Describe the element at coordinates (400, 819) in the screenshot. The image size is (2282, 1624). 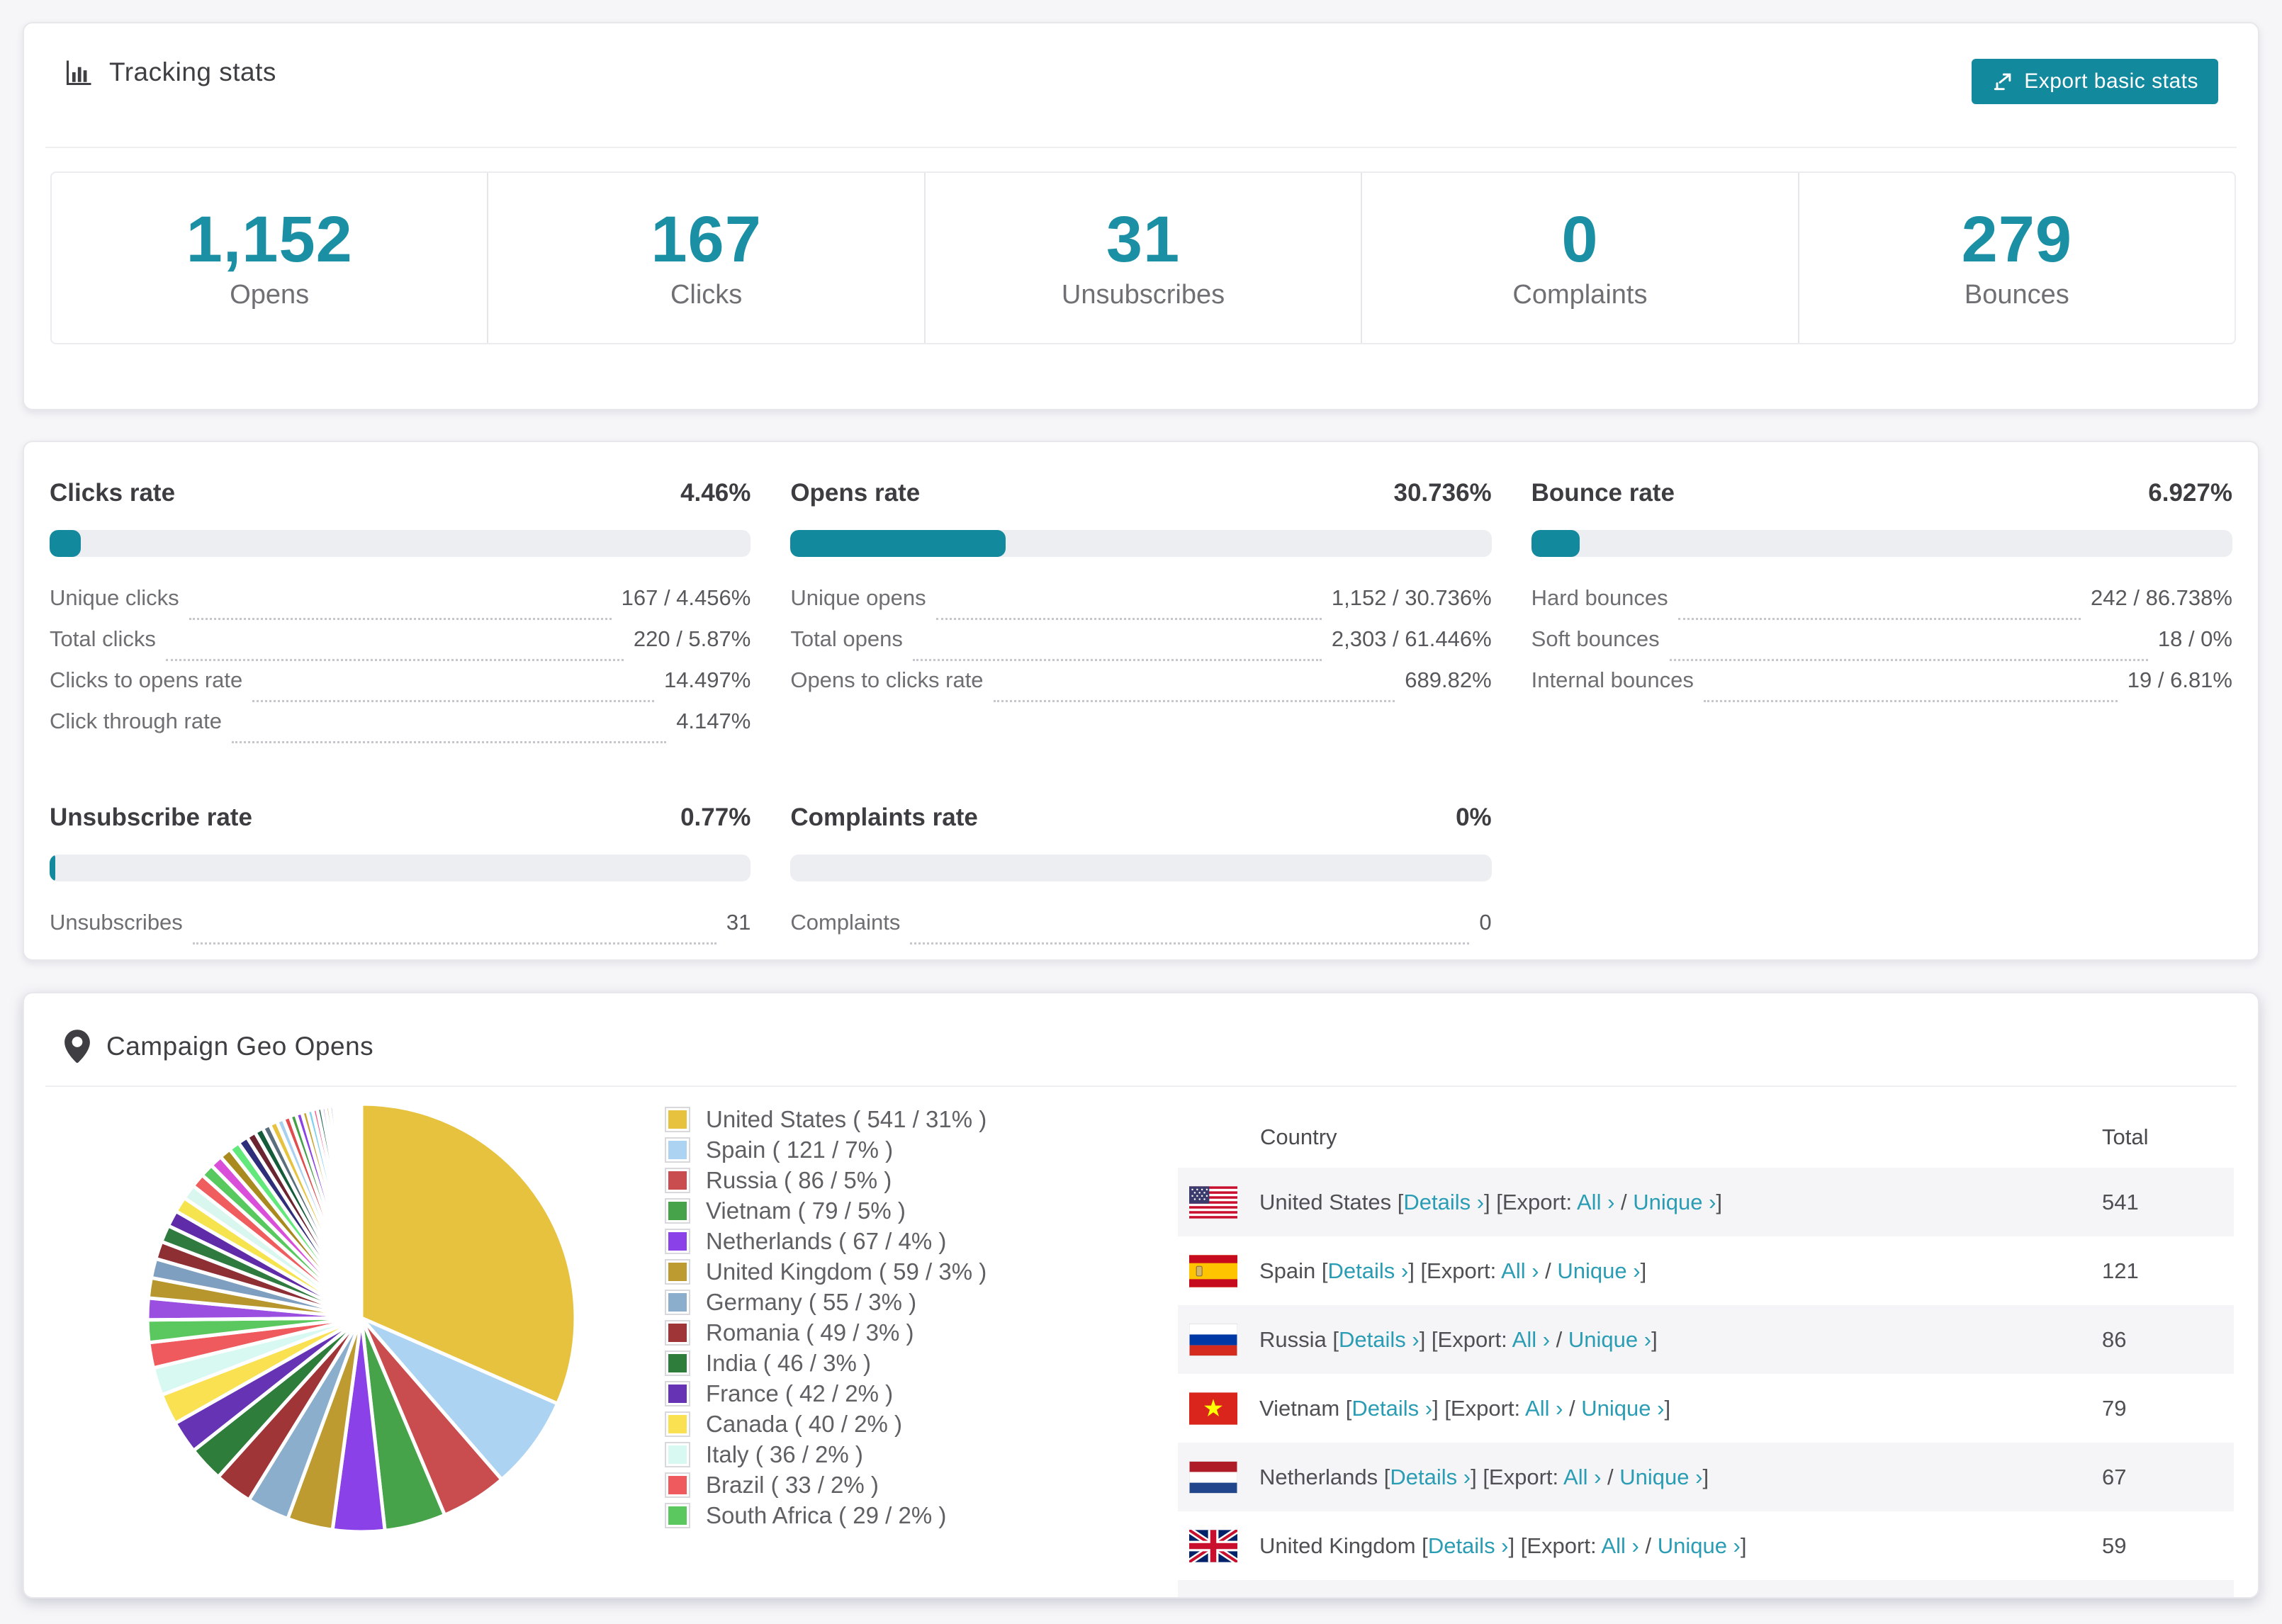
I see `rate-head: Unsubscribe rate 0.77%` at that location.